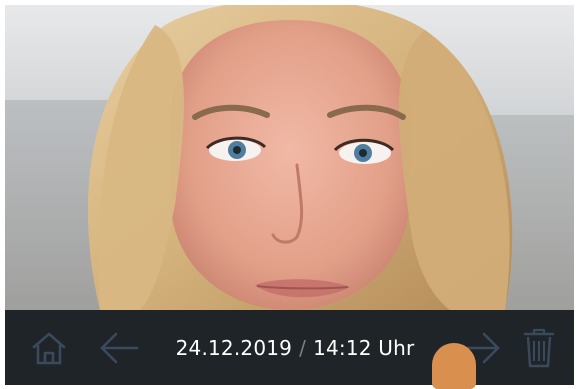 The height and width of the screenshot is (389, 579). I want to click on recording-time: 14:12 Uhr, so click(364, 347).